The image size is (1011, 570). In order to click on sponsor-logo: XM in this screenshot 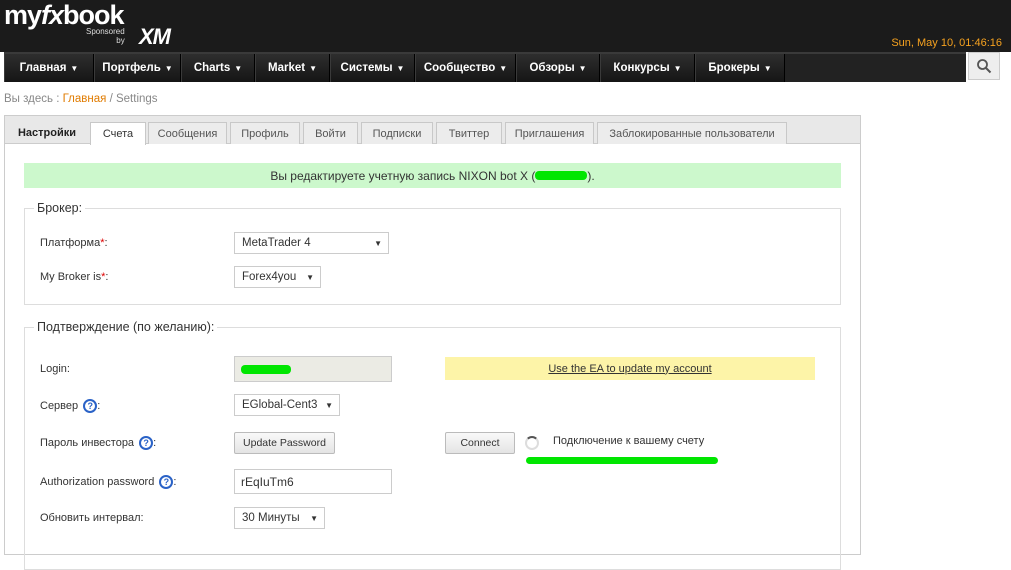, I will do `click(155, 37)`.